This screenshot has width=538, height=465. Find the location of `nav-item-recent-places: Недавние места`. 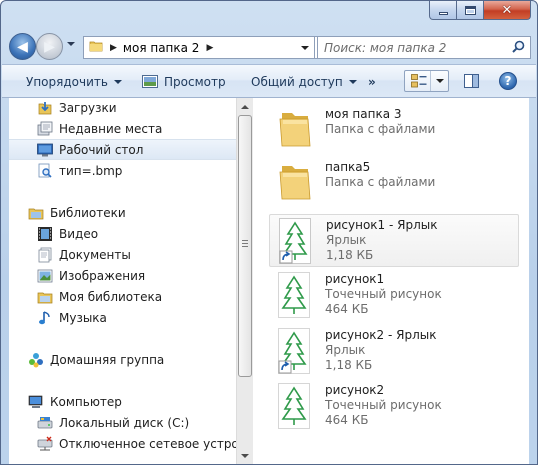

nav-item-recent-places: Недавние места is located at coordinates (122, 128).